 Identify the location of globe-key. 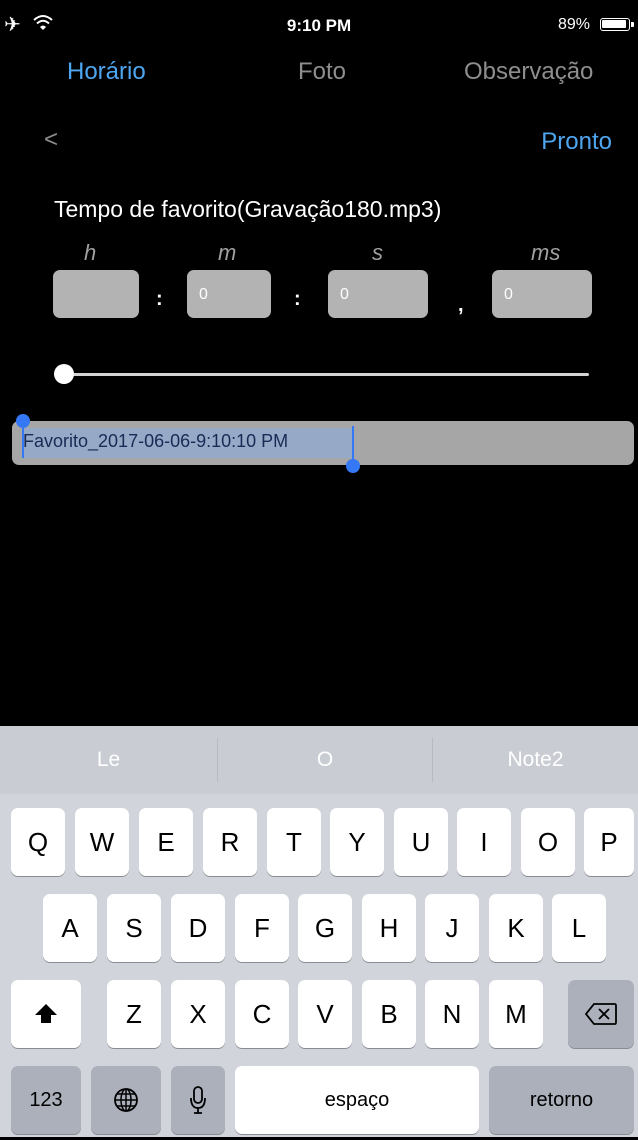
(126, 1100).